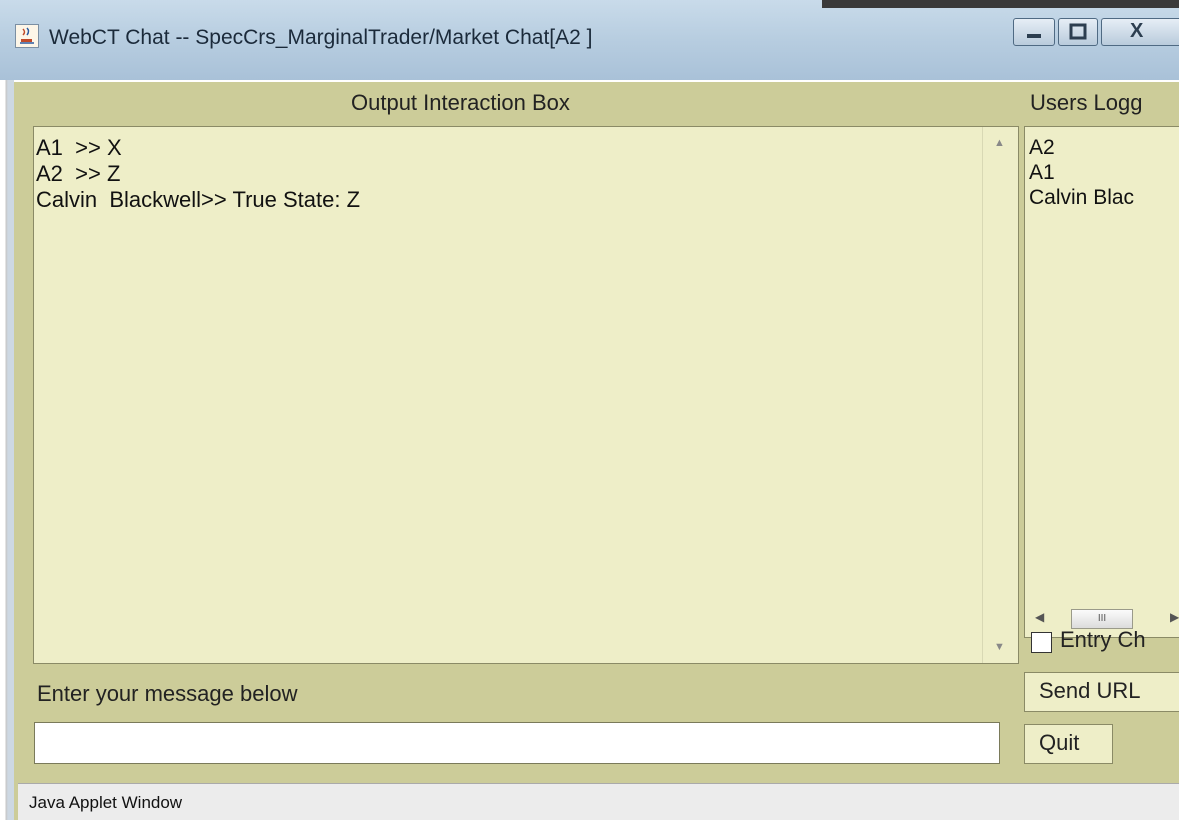 This screenshot has width=1179, height=820. I want to click on close-icon: X, so click(1137, 31).